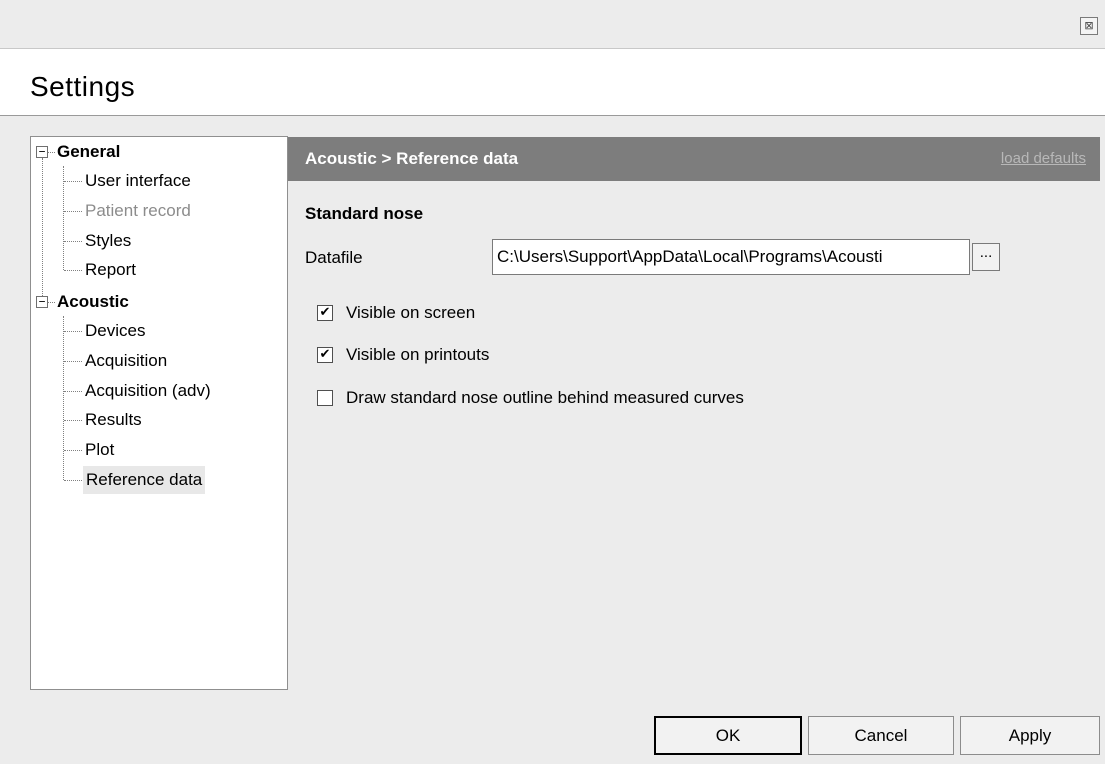 This screenshot has width=1105, height=764. I want to click on tree-item-plot: Plot, so click(99, 450).